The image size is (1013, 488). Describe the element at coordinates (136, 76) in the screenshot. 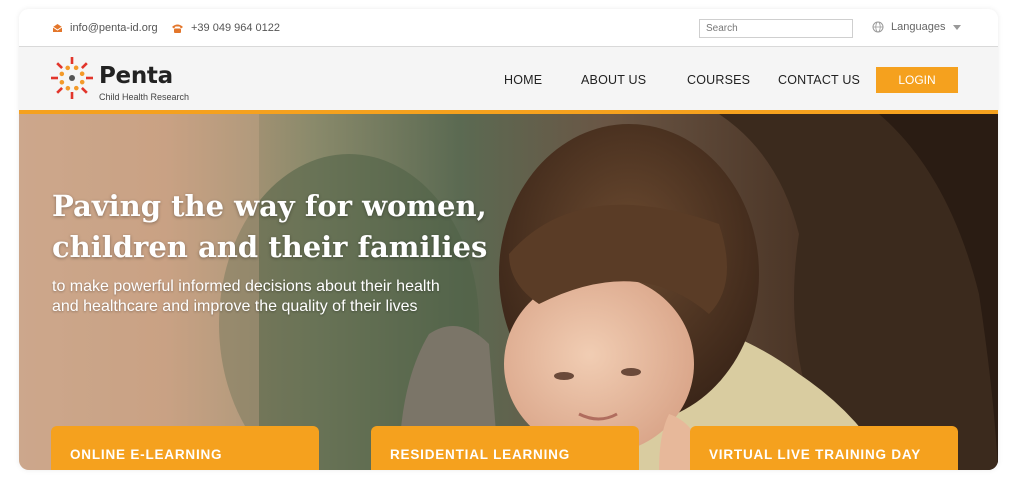

I see `brand-name: Penta` at that location.